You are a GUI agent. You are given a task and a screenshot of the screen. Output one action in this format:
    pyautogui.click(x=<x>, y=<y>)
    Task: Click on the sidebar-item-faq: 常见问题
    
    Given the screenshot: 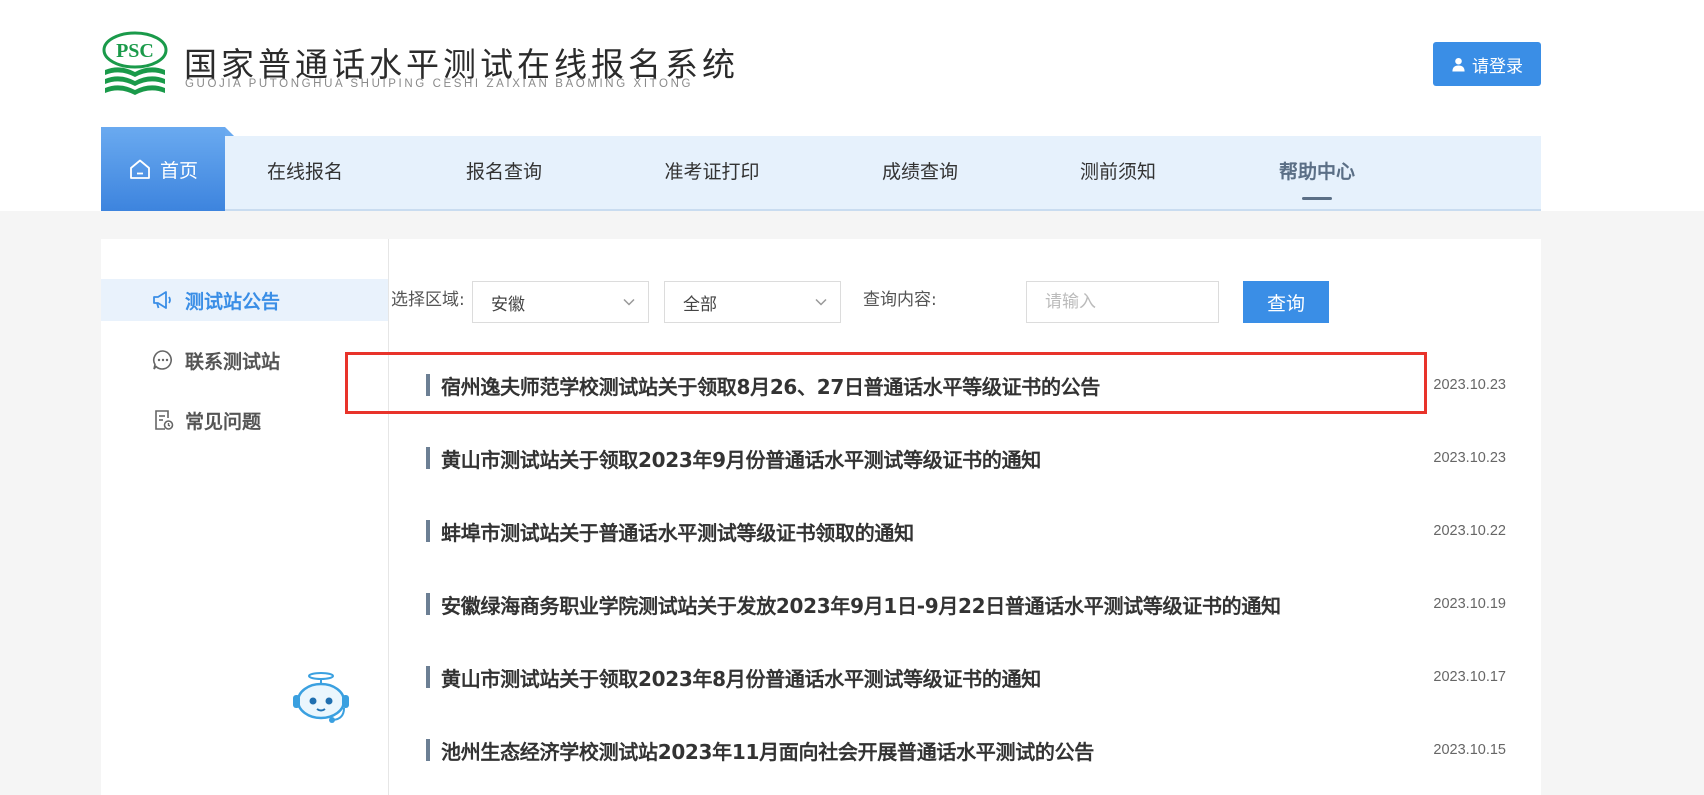 What is the action you would take?
    pyautogui.click(x=244, y=420)
    